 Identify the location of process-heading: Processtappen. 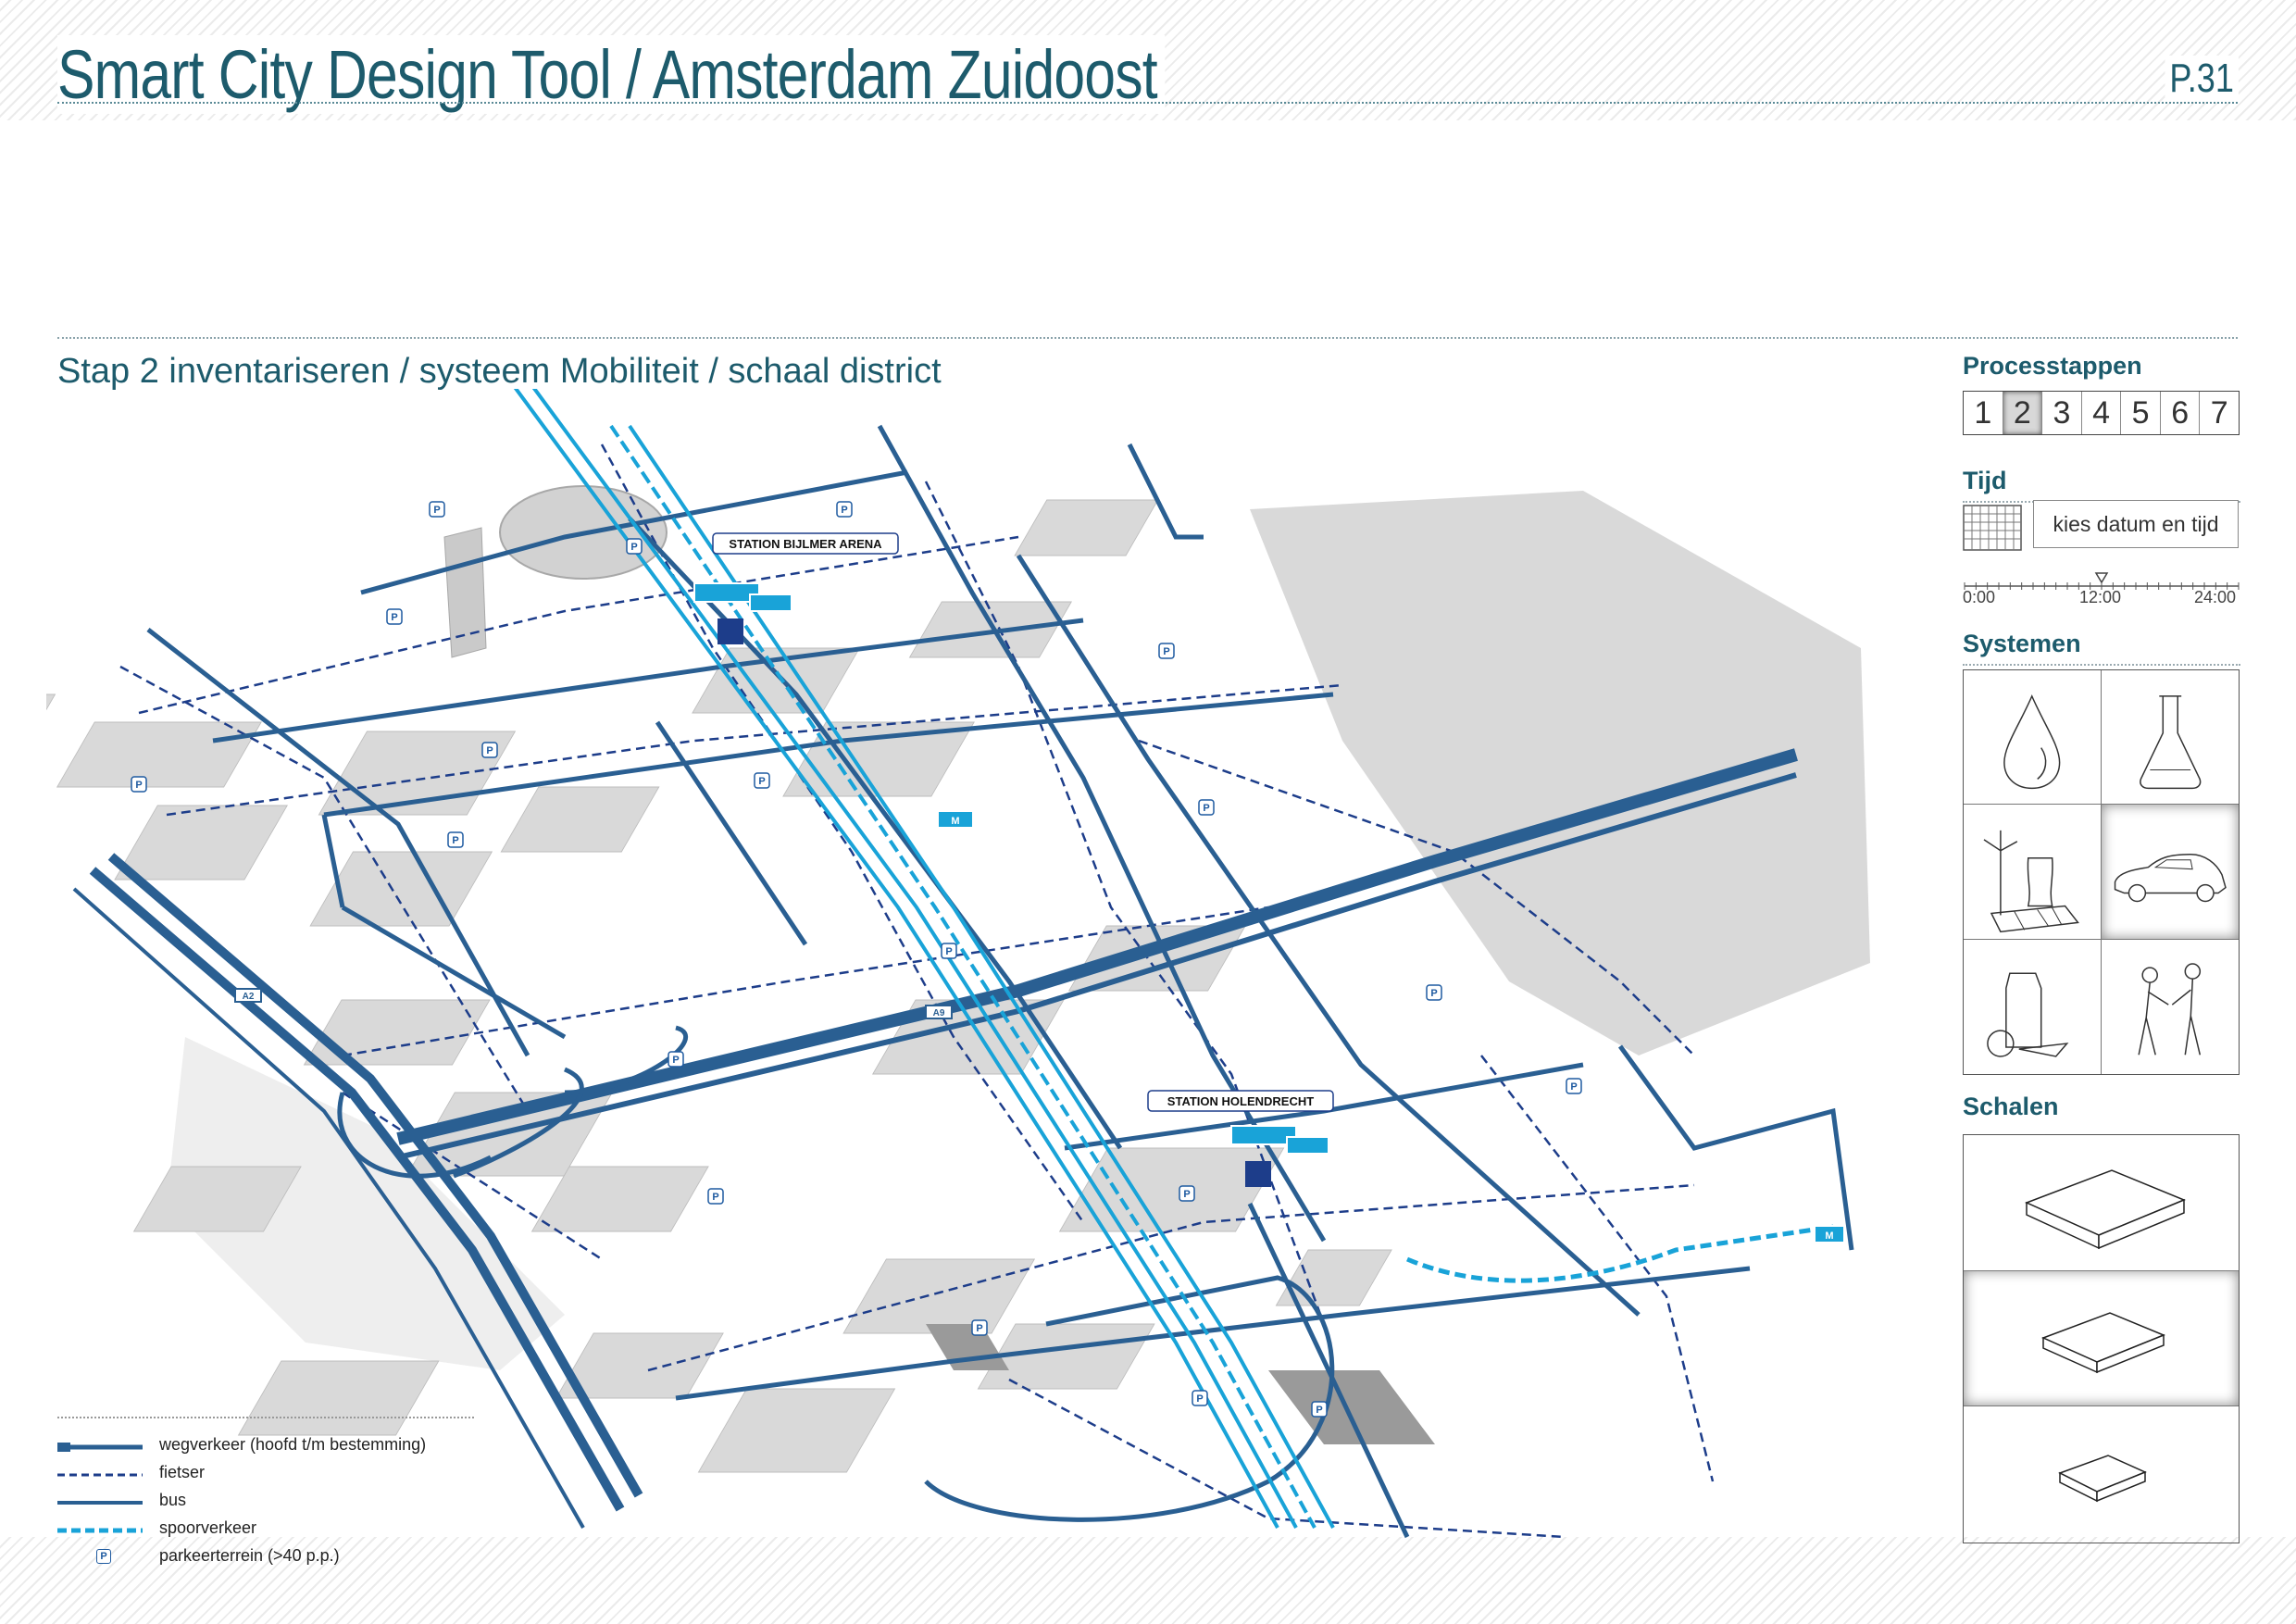
(2101, 366).